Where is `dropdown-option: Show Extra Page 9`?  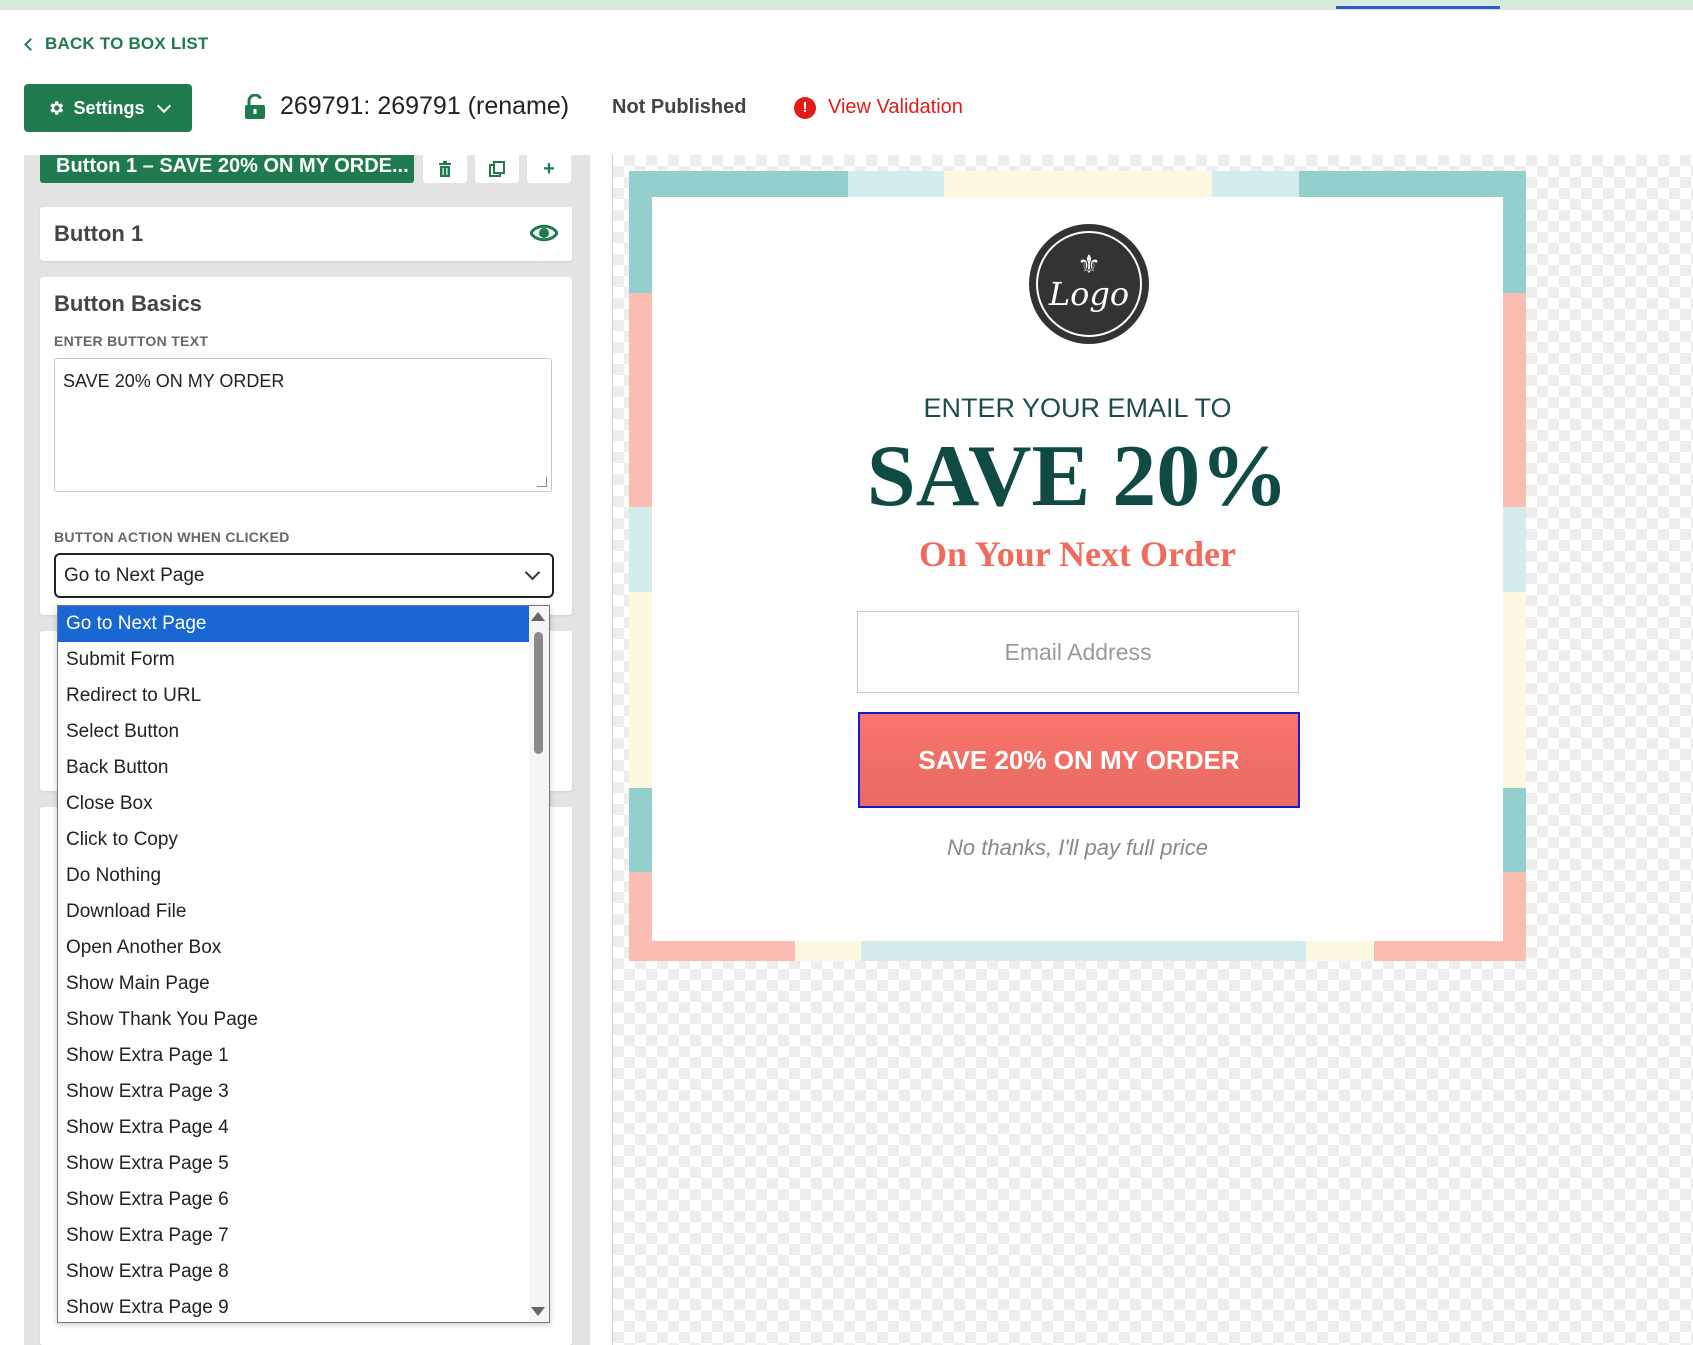
dropdown-option: Show Extra Page 9 is located at coordinates (294, 1306).